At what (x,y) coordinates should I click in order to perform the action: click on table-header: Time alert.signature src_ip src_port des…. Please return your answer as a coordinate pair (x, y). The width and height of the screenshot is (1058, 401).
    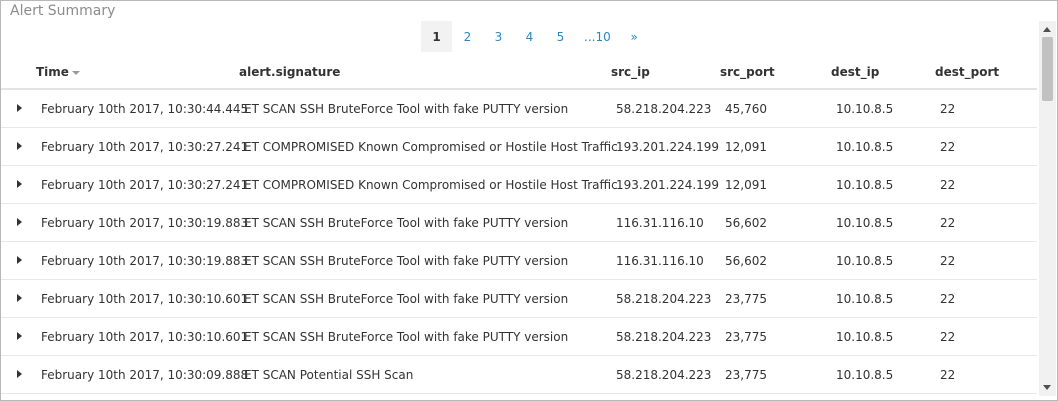
    Looking at the image, I should click on (519, 73).